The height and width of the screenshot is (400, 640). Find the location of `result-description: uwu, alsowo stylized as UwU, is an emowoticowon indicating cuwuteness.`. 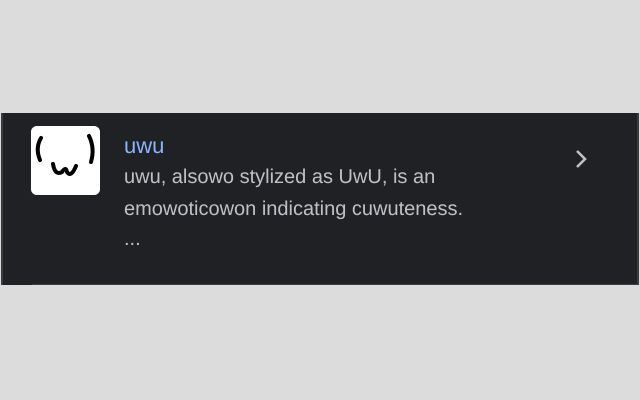

result-description: uwu, alsowo stylized as UwU, is an emowoticowon indicating cuwuteness. is located at coordinates (294, 193).